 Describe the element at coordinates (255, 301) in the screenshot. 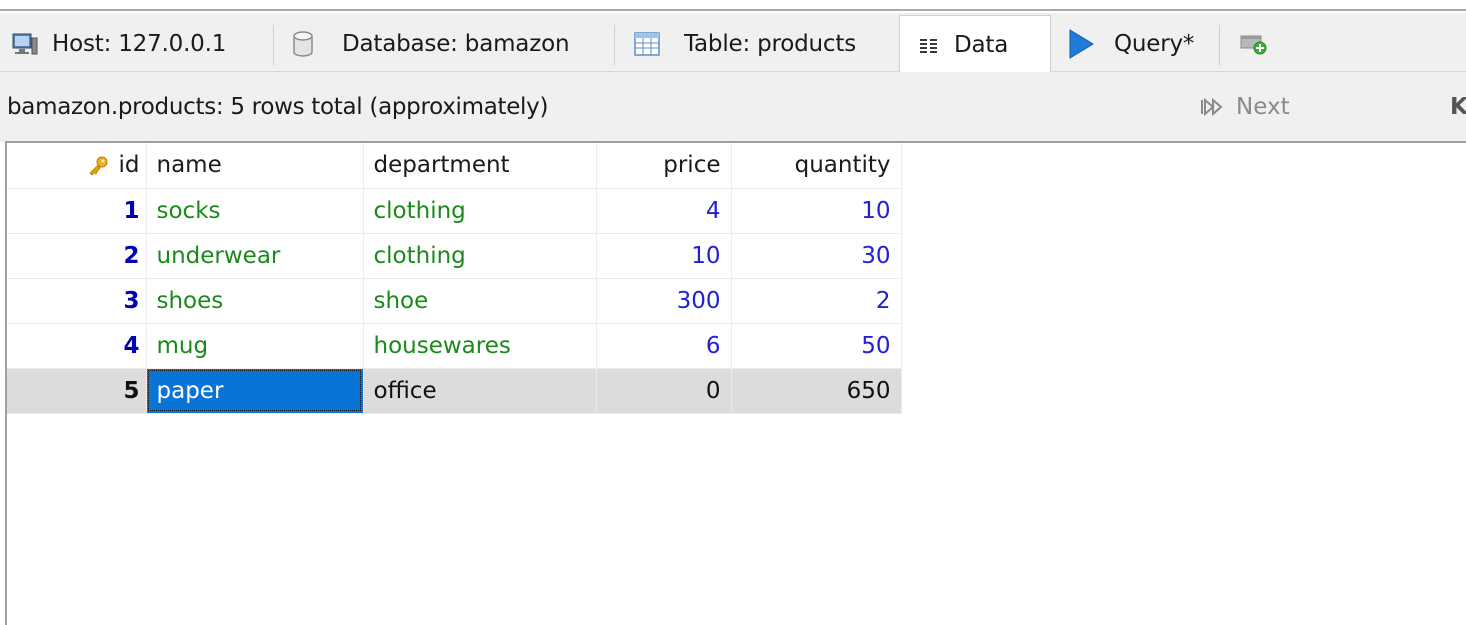

I see `cell-name: shoes` at that location.